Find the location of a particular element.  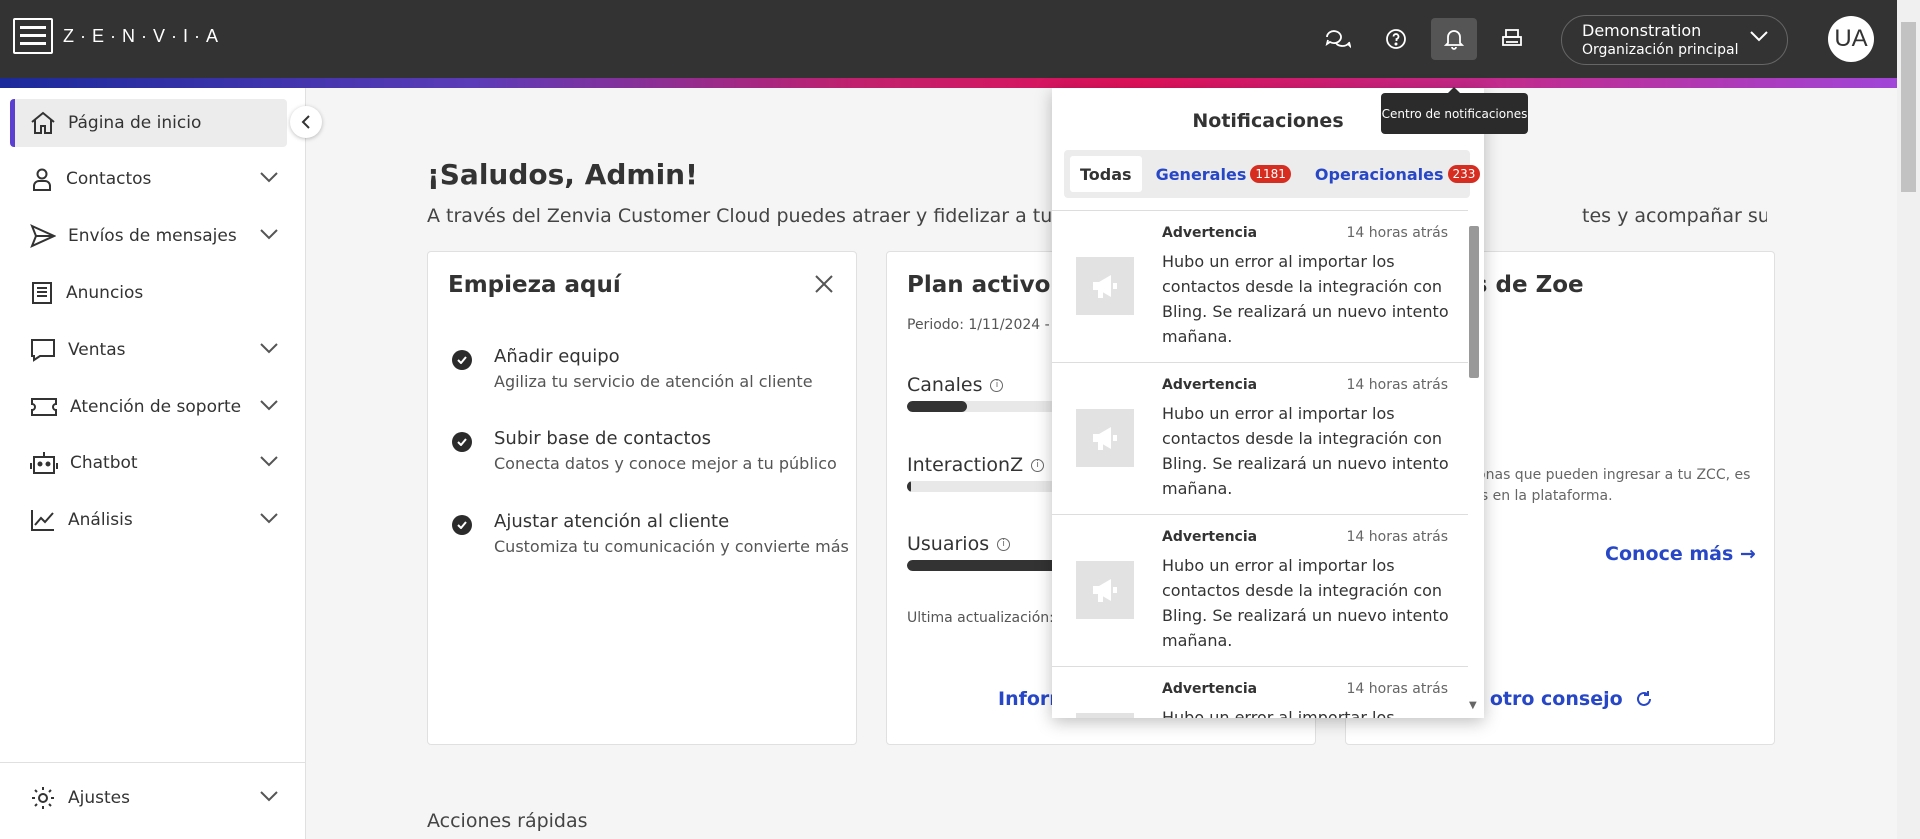

checklist-title: Subir base de contactos is located at coordinates (602, 438).